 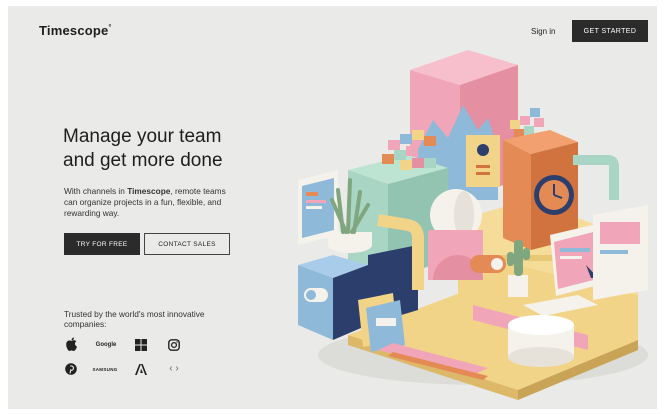 What do you see at coordinates (187, 244) in the screenshot?
I see `contact-sales-button: CONTACT SALES` at bounding box center [187, 244].